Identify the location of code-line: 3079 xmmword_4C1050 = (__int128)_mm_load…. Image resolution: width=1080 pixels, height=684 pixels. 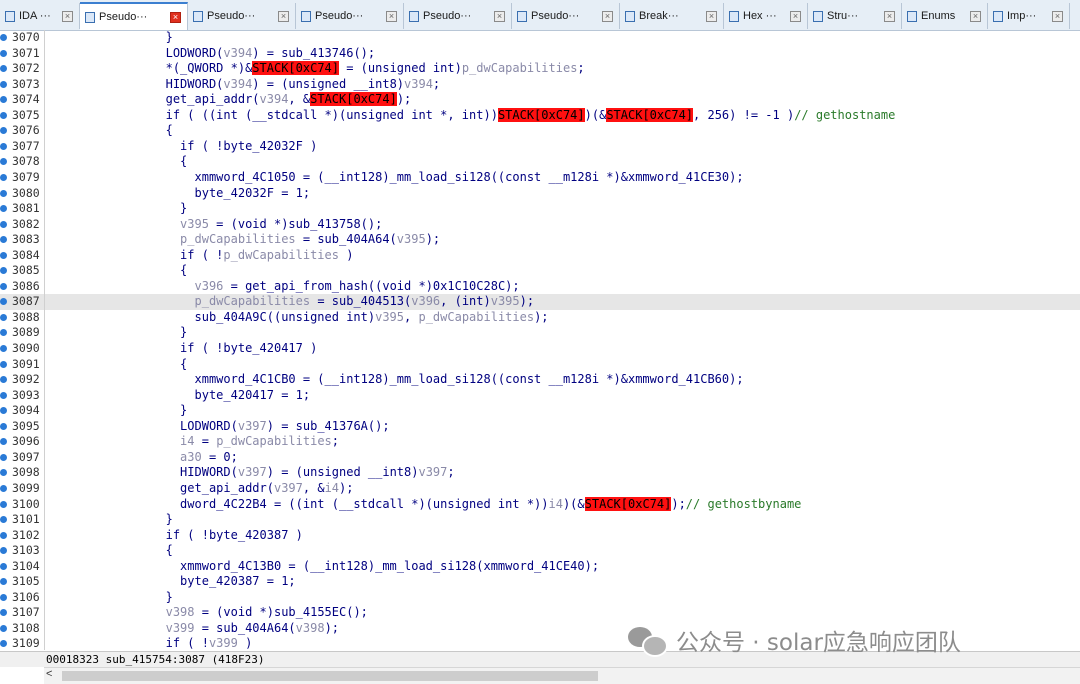
(540, 178).